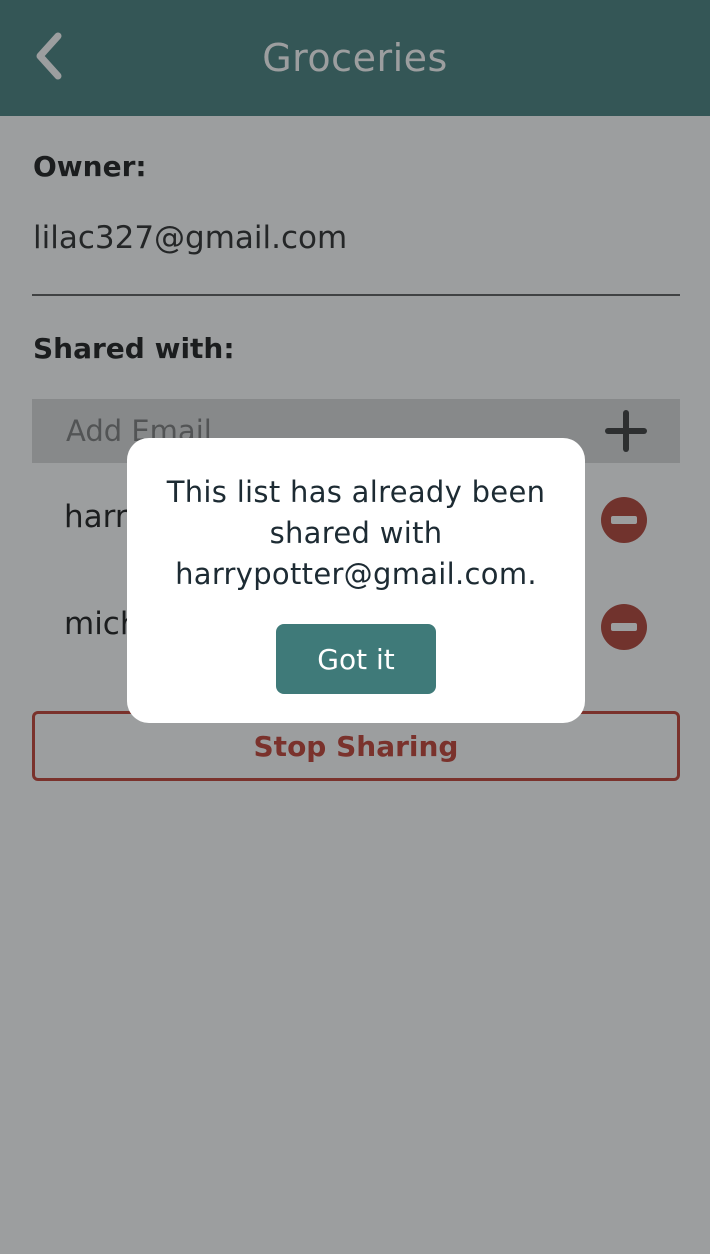 The height and width of the screenshot is (1254, 710). What do you see at coordinates (356, 659) in the screenshot?
I see `got-it-button: Got it` at bounding box center [356, 659].